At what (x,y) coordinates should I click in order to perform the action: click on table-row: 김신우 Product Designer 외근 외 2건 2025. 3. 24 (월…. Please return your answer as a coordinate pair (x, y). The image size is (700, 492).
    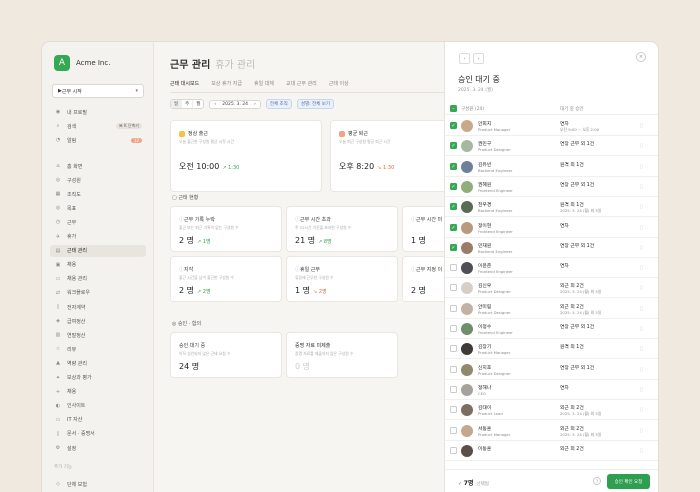
    Looking at the image, I should click on (551, 288).